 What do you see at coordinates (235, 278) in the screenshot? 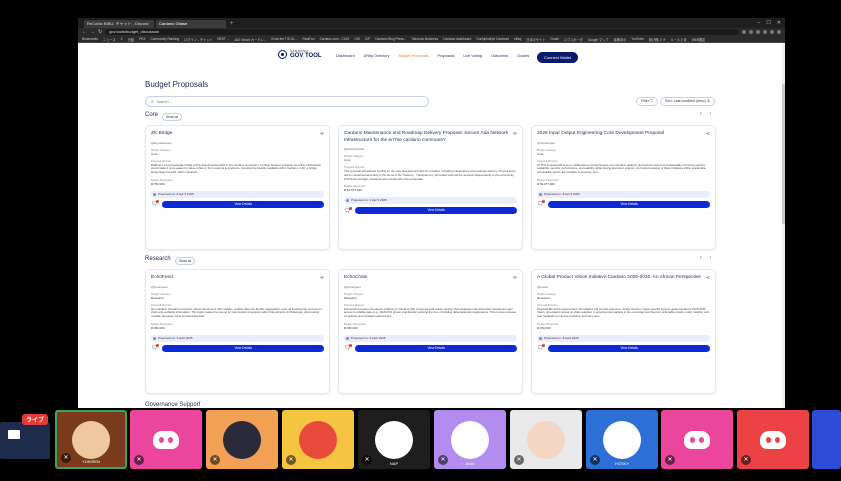
I see `proposal-title: EchoFeed` at bounding box center [235, 278].